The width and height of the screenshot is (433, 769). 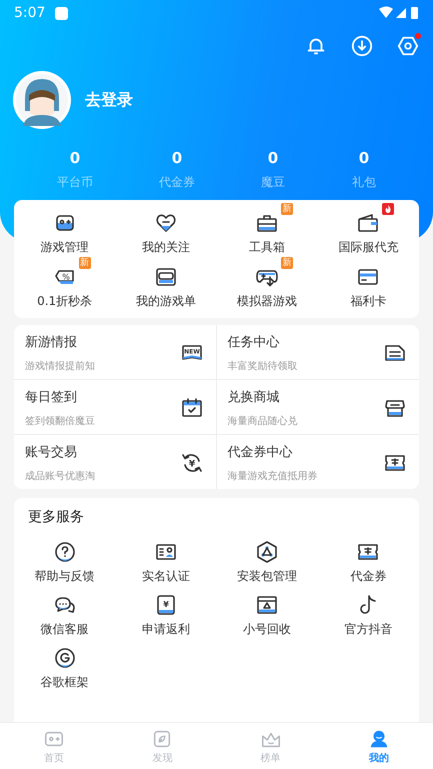 What do you see at coordinates (51, 342) in the screenshot?
I see `feature-title: 新游情报` at bounding box center [51, 342].